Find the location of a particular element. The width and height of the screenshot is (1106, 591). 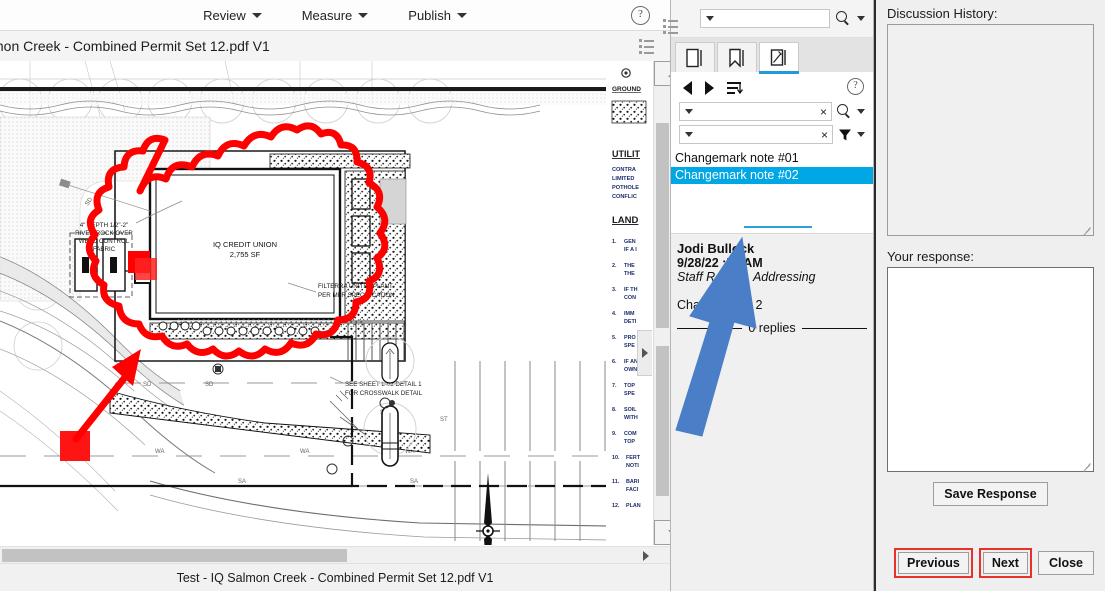

scroll-up-button is located at coordinates (662, 73).